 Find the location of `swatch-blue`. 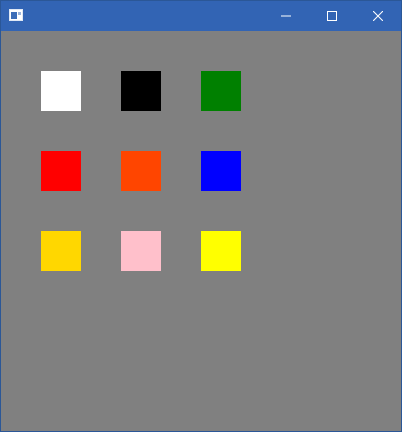

swatch-blue is located at coordinates (221, 171).